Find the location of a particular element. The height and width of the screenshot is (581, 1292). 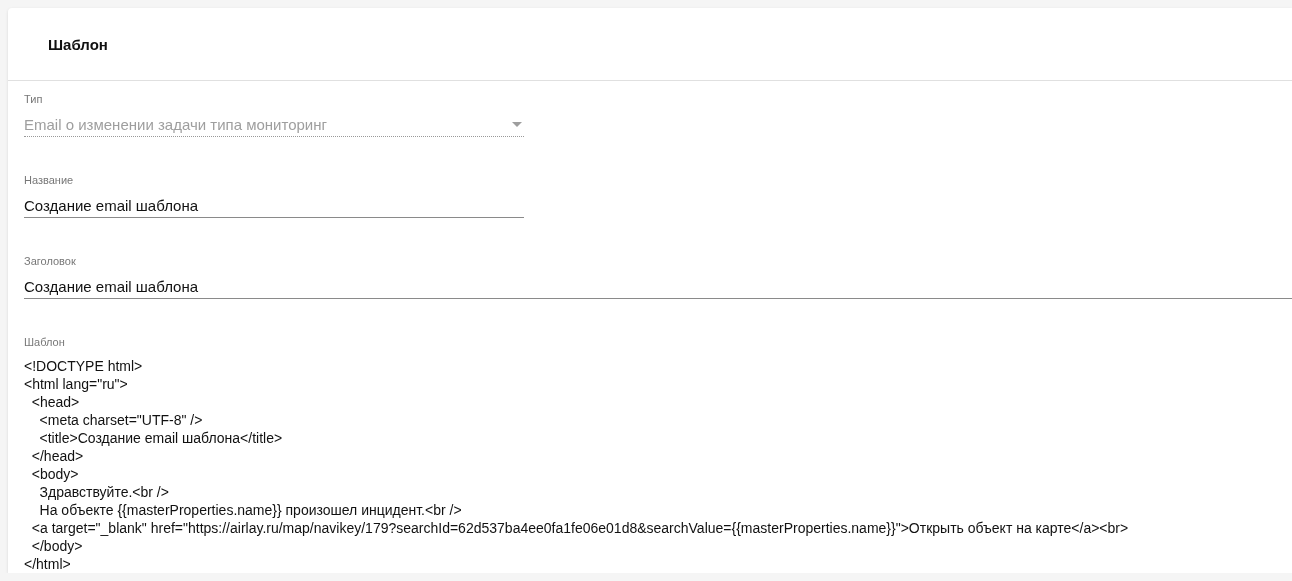

caret-icon is located at coordinates (517, 124).